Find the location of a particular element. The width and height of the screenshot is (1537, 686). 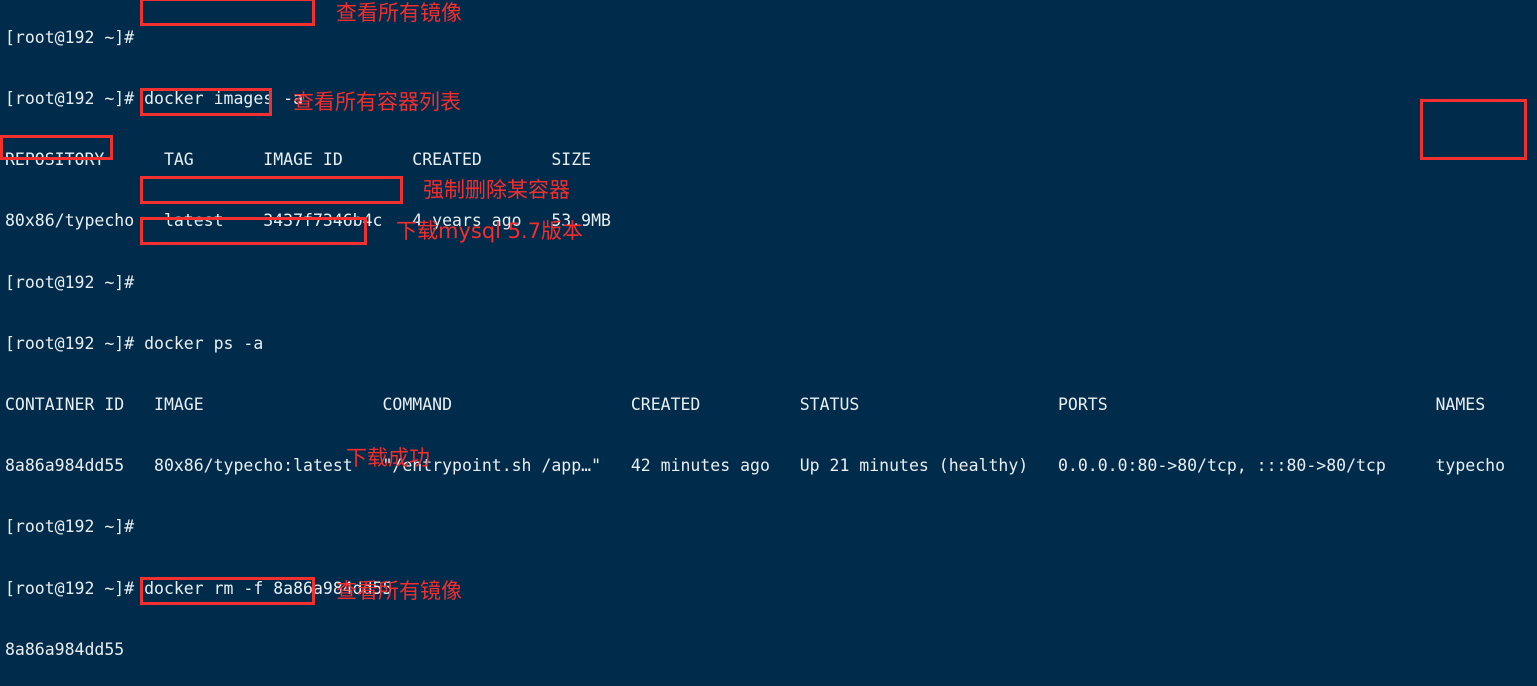

annotation-download-mysql-57: 下载mysql 5.7版本 is located at coordinates (490, 231).